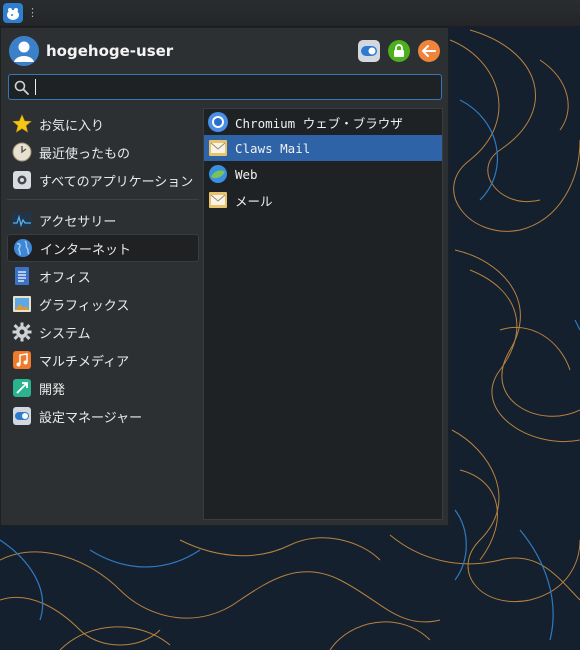 This screenshot has width=580, height=650. Describe the element at coordinates (290, 13) in the screenshot. I see `top-panel: ⋮` at that location.